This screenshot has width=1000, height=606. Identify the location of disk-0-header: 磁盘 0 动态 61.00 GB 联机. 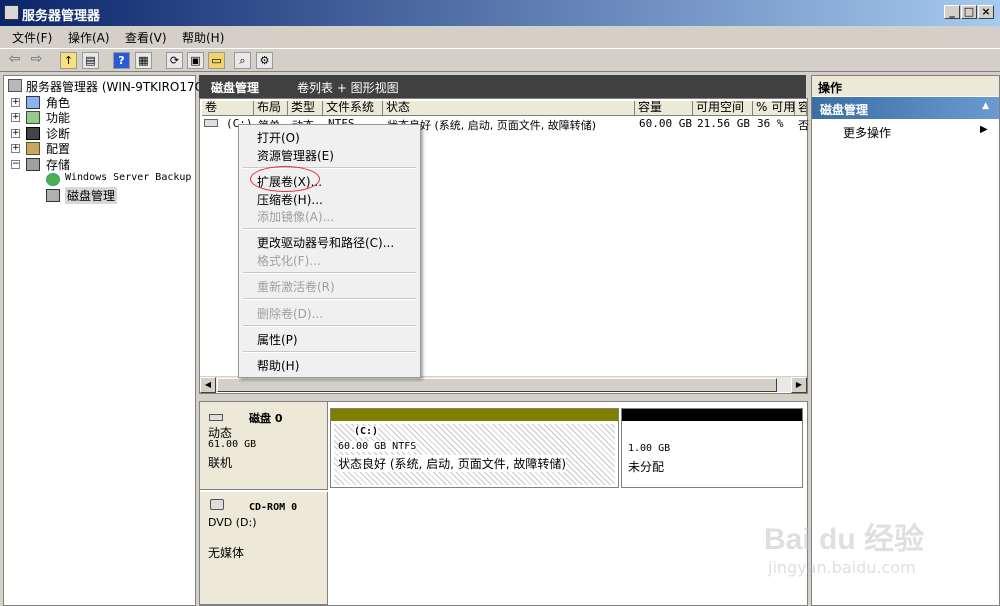
(264, 446).